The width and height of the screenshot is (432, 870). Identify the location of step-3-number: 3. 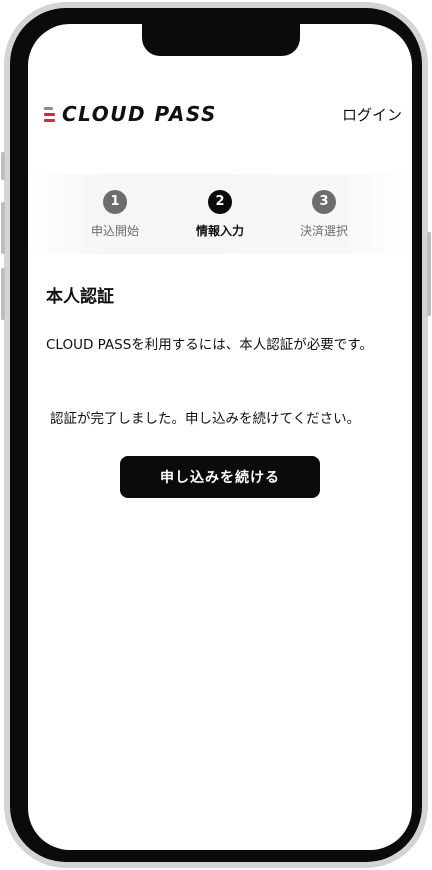
(324, 202).